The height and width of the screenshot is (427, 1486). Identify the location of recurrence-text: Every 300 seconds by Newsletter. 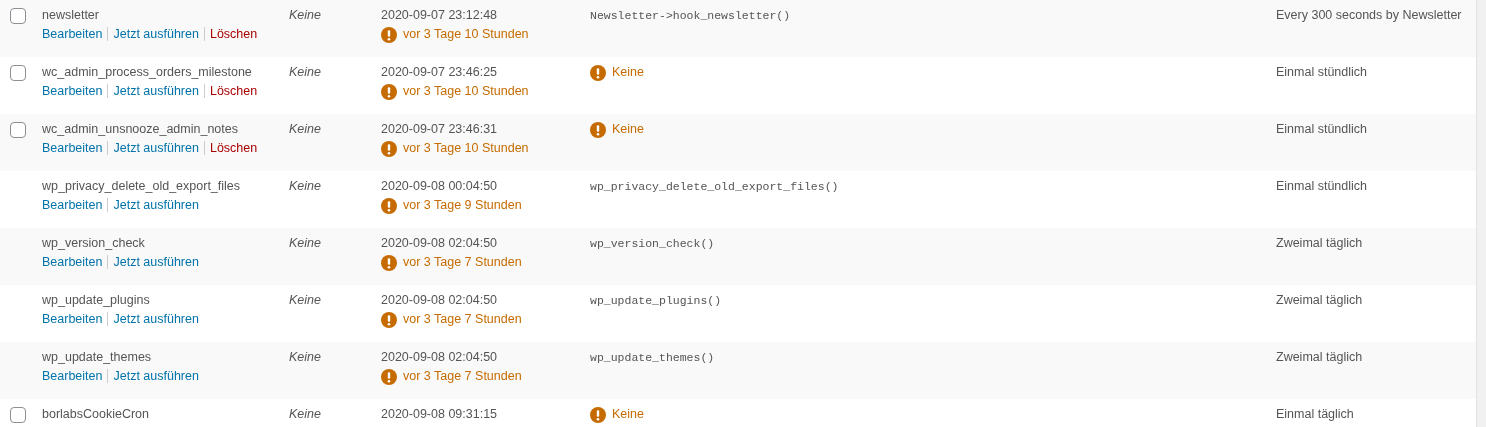
(1369, 15).